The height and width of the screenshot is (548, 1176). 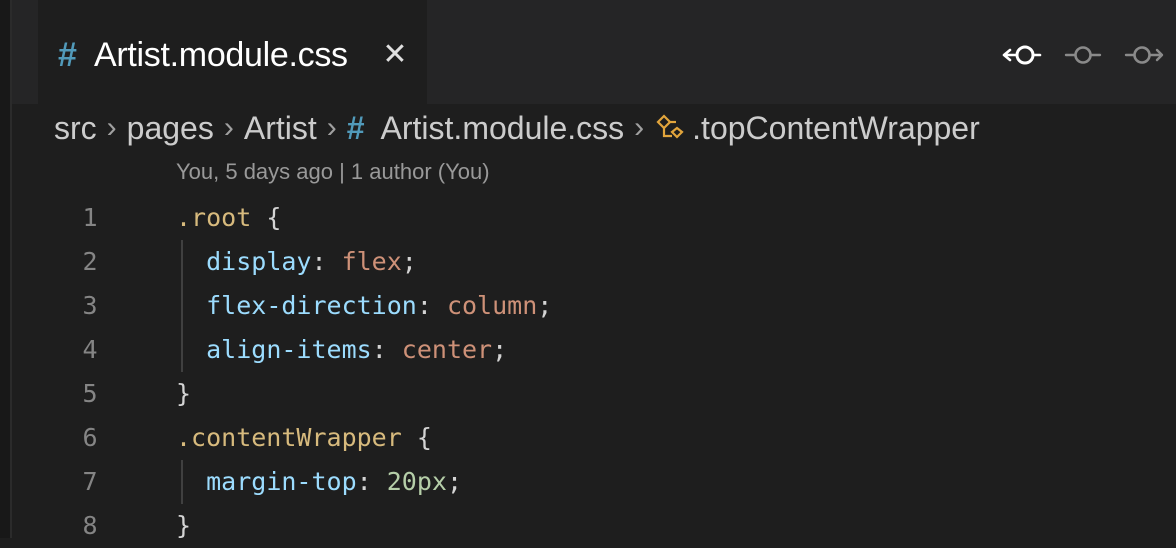 I want to click on line-number: 6, so click(x=90, y=437).